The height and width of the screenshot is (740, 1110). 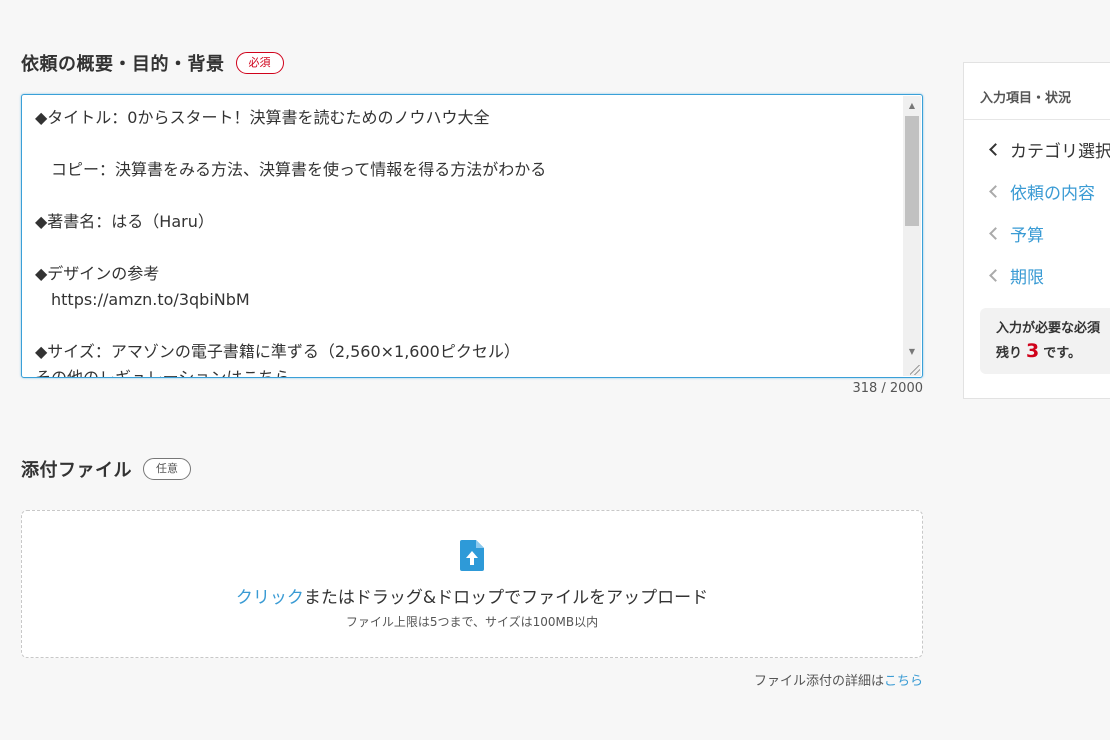 I want to click on attachment-details-link: こちら, so click(x=903, y=681).